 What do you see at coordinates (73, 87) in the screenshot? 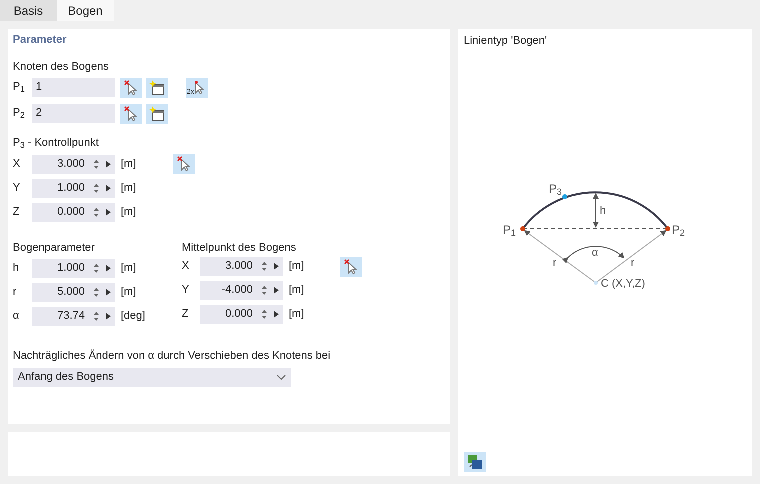
I see `number-field: 1` at bounding box center [73, 87].